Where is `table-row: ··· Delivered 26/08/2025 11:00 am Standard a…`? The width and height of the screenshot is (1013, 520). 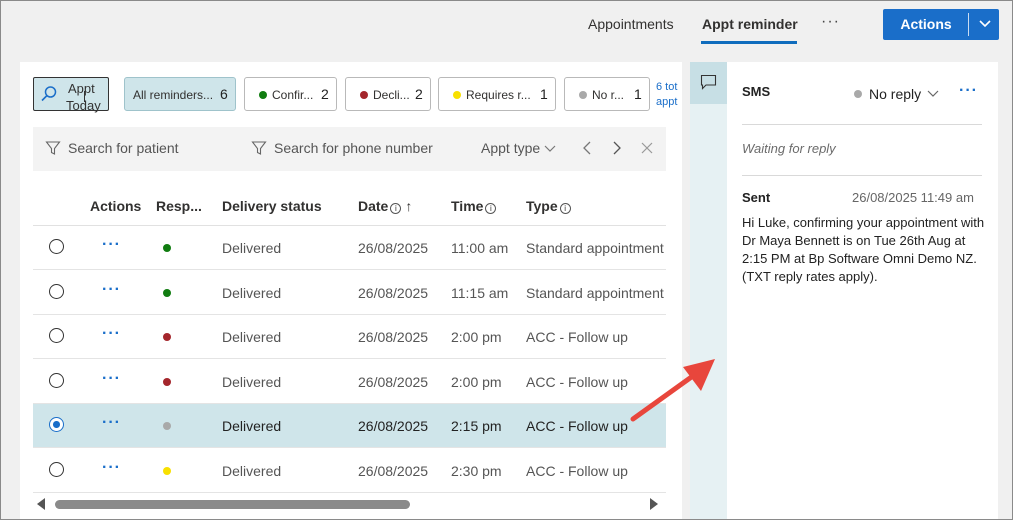
table-row: ··· Delivered 26/08/2025 11:00 am Standard a… is located at coordinates (349, 248).